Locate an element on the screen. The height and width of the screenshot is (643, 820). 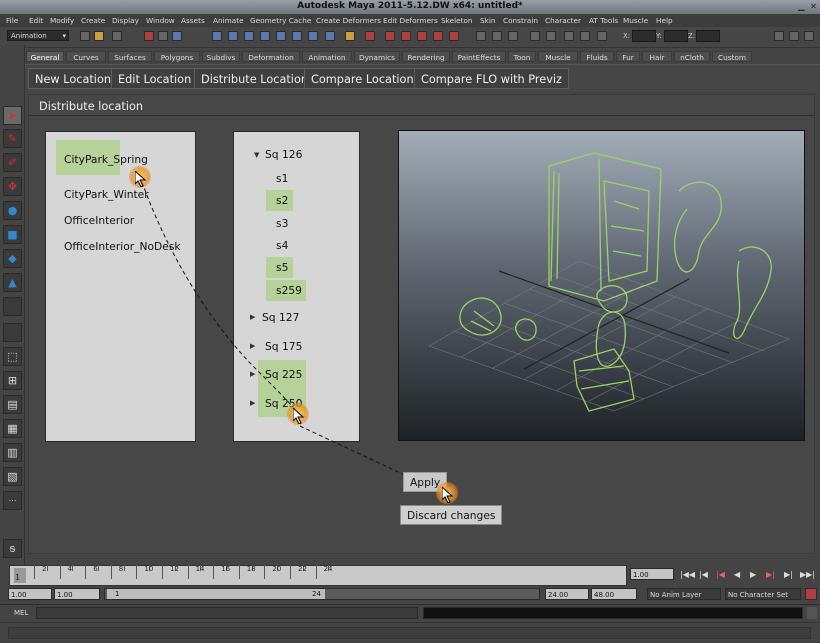
timeline-tick-label: 8 is located at coordinates (121, 569).